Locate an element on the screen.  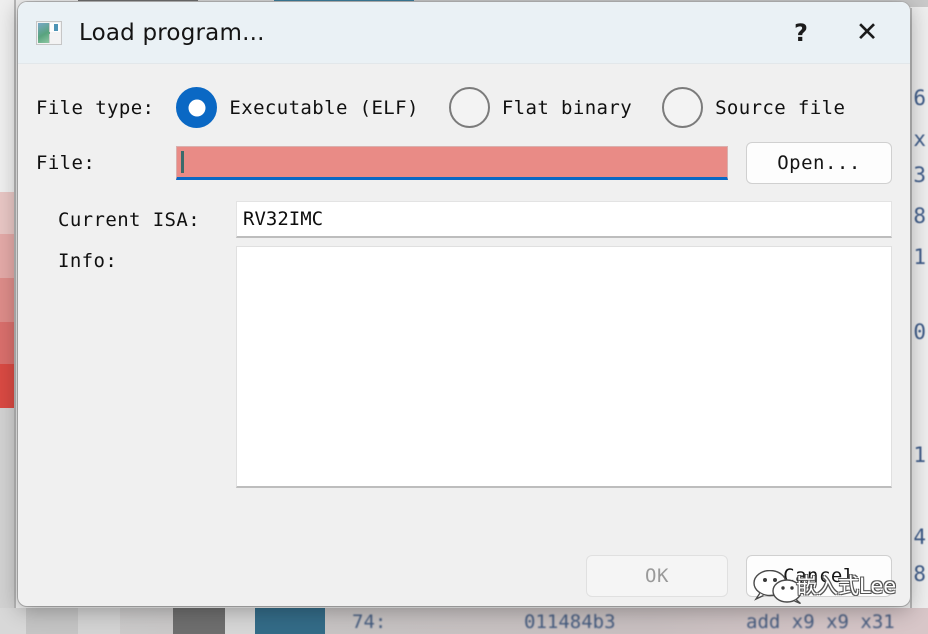
info-label: Info: is located at coordinates (88, 261).